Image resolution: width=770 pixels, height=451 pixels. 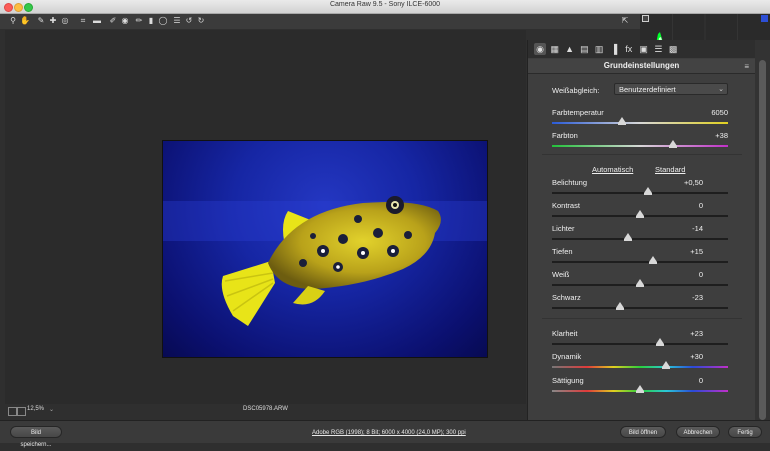 I want to click on slider-value: +23, so click(x=696, y=333).